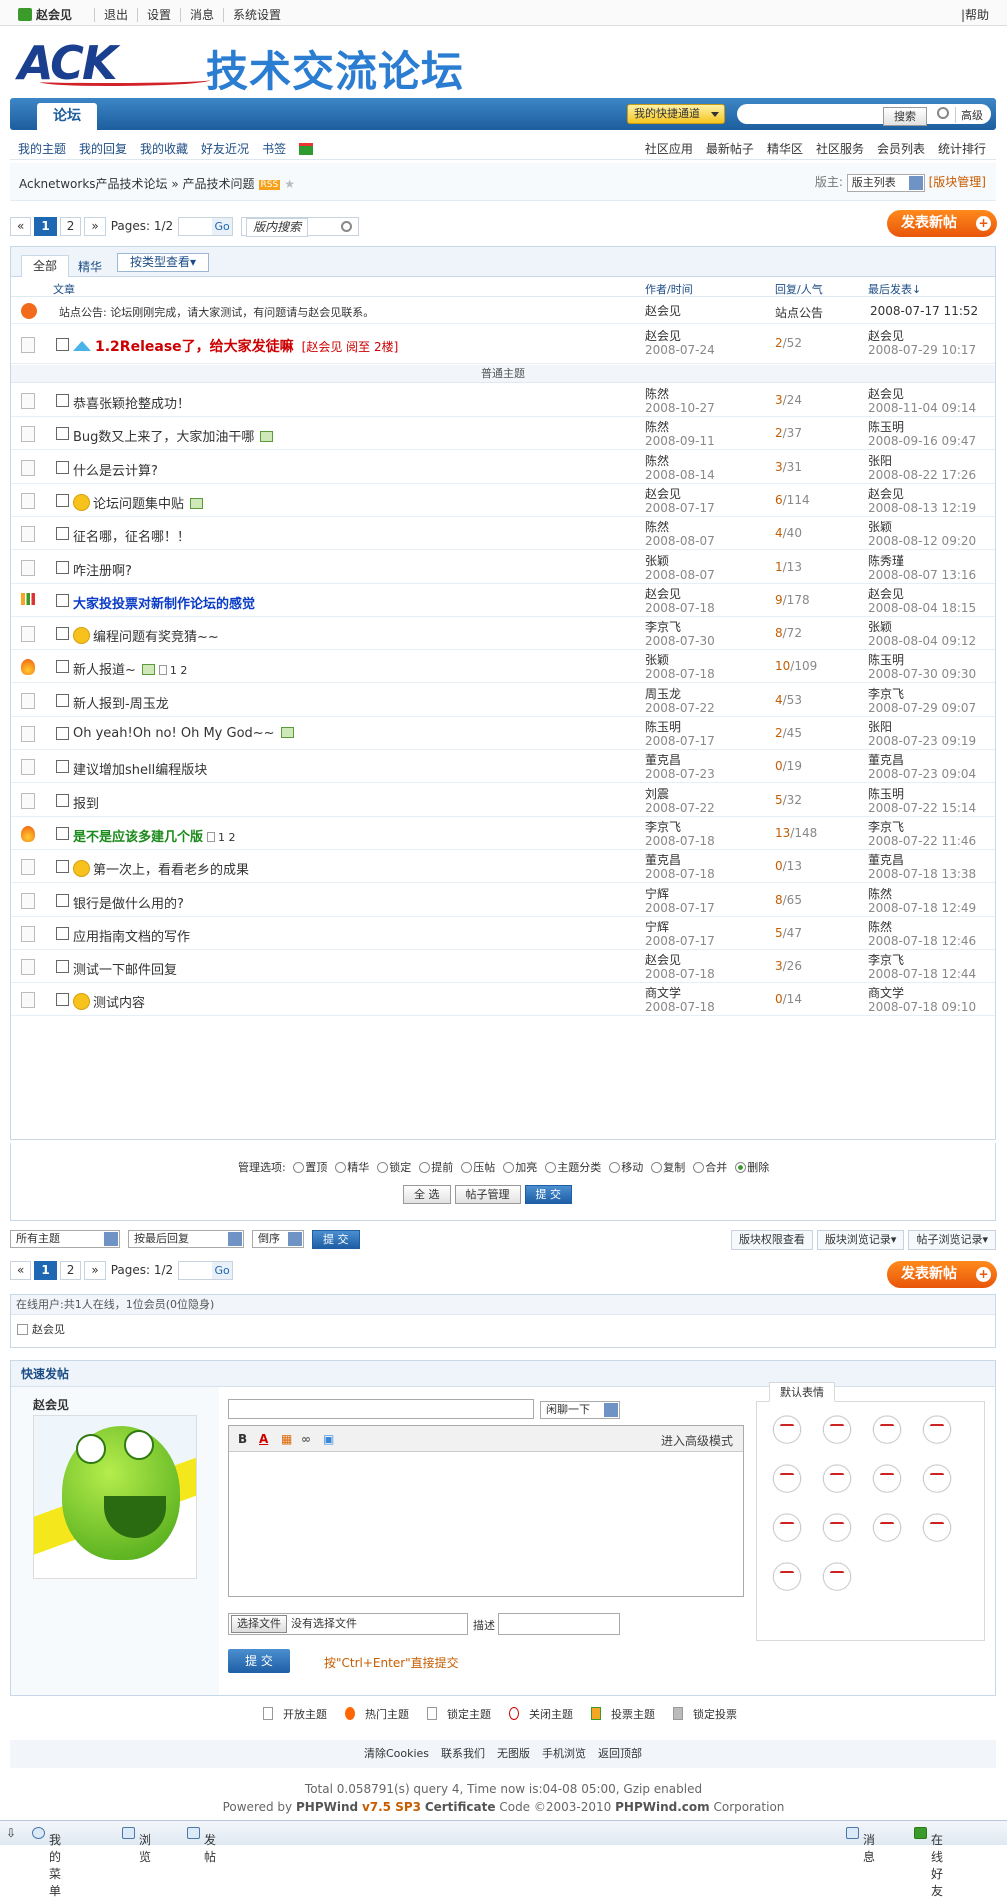 The height and width of the screenshot is (1899, 1007). Describe the element at coordinates (201, 1845) in the screenshot. I see `post-button: 发帖` at that location.